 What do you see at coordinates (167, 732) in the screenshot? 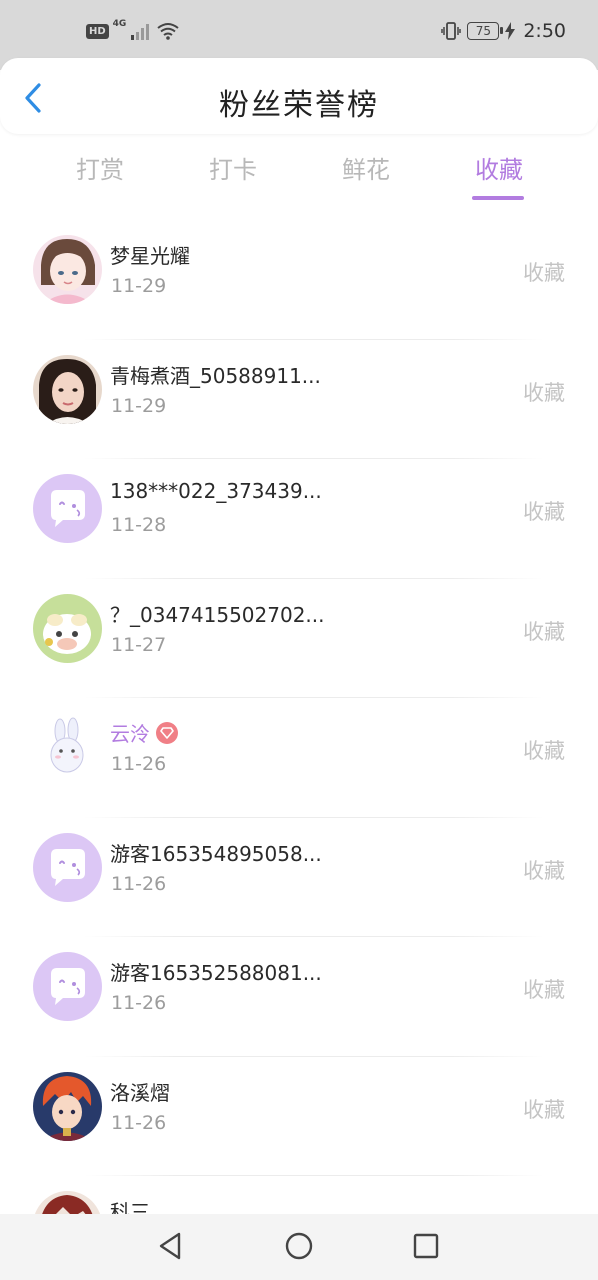
I see `vip-diamond-icon` at bounding box center [167, 732].